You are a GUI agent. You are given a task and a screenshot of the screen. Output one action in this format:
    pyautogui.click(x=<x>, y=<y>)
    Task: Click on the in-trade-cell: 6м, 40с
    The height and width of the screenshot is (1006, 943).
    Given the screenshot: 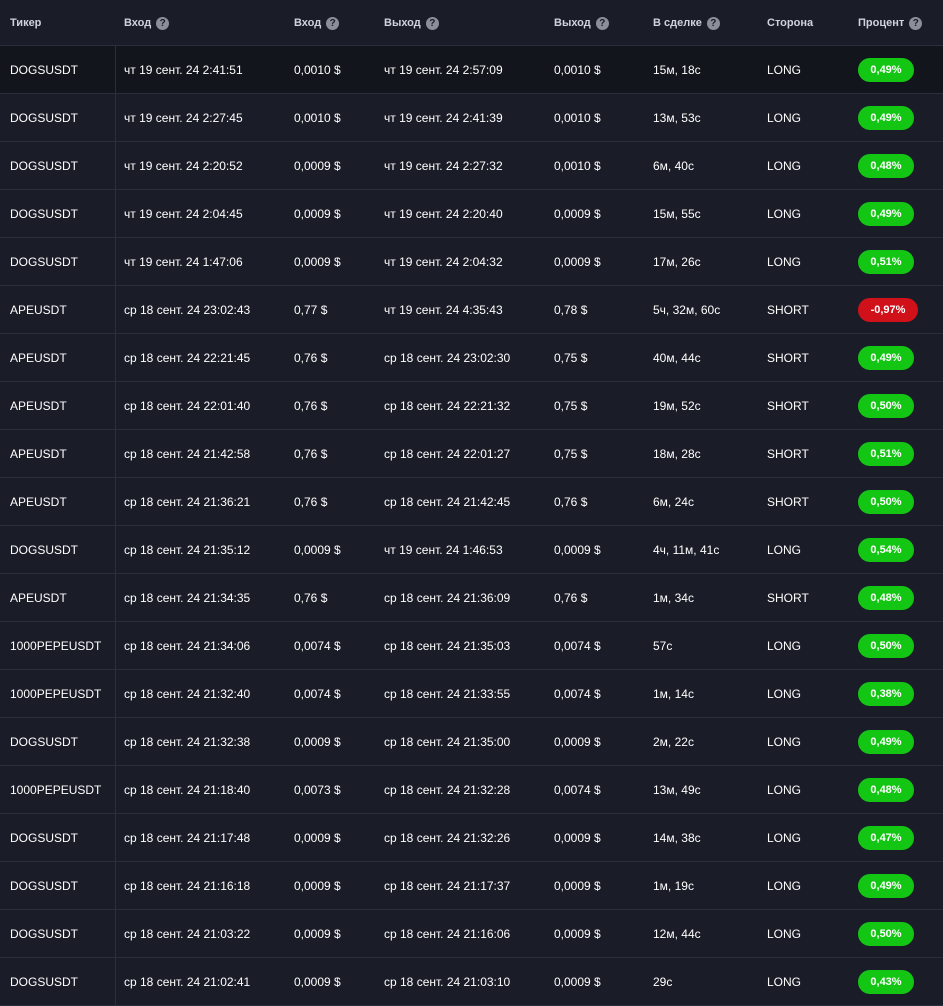 What is the action you would take?
    pyautogui.click(x=673, y=165)
    